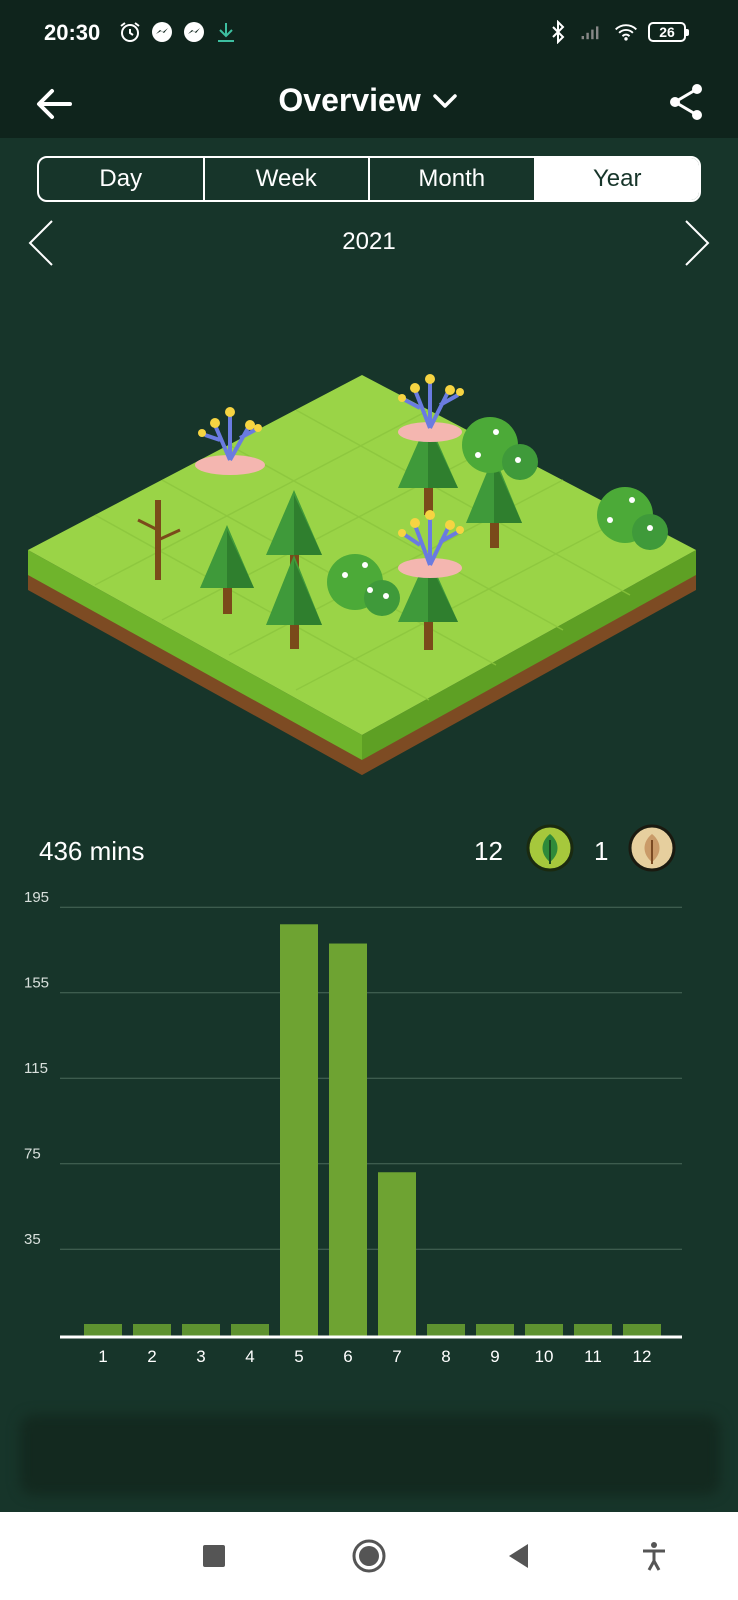  Describe the element at coordinates (347, 1356) in the screenshot. I see `x-tick-label: 6` at that location.